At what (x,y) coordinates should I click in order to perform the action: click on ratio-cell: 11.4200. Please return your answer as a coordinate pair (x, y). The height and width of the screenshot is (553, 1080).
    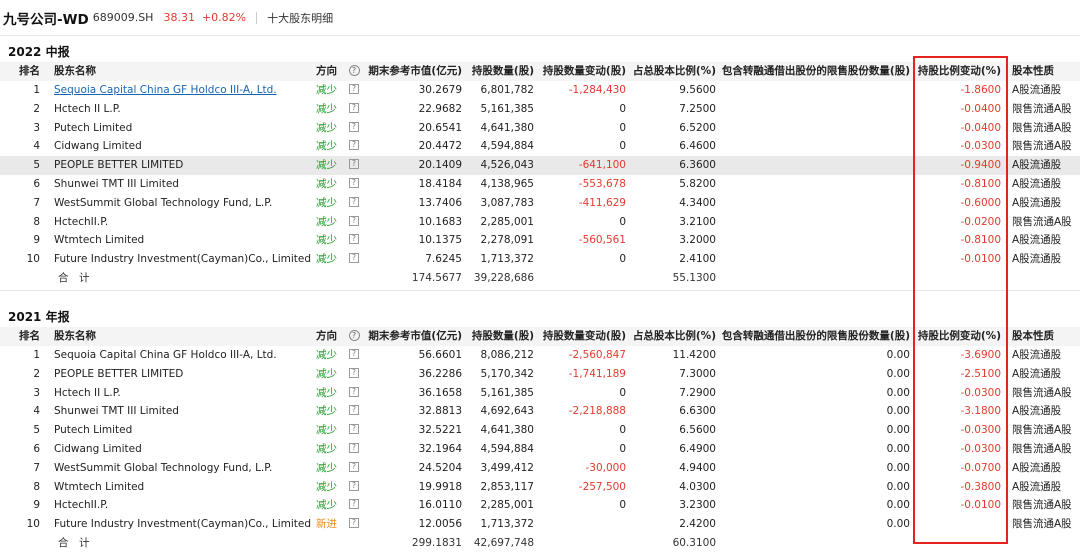
    Looking at the image, I should click on (694, 355).